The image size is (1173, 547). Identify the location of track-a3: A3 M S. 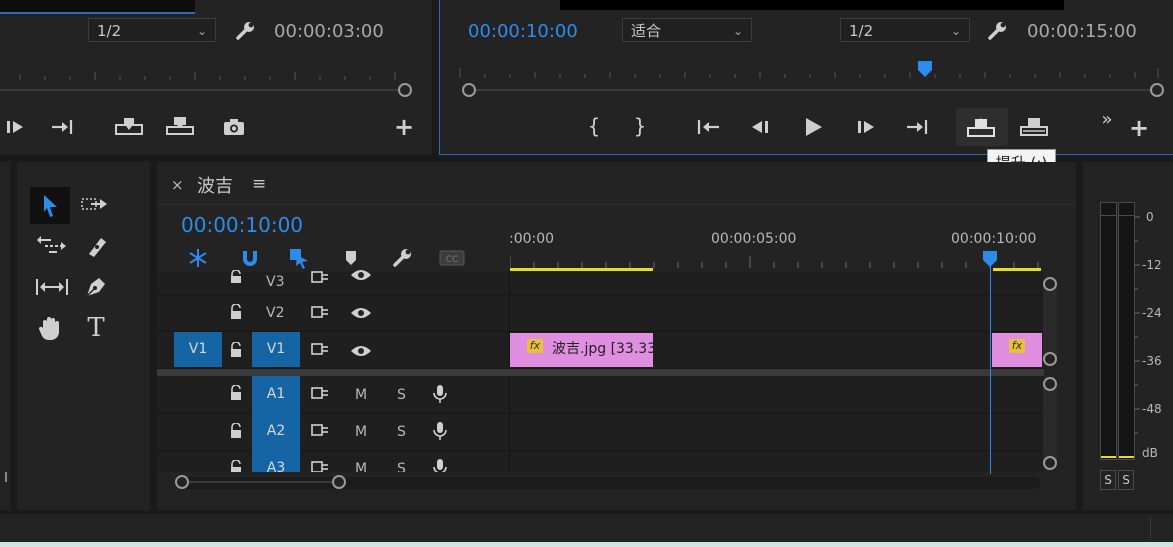
(600, 461).